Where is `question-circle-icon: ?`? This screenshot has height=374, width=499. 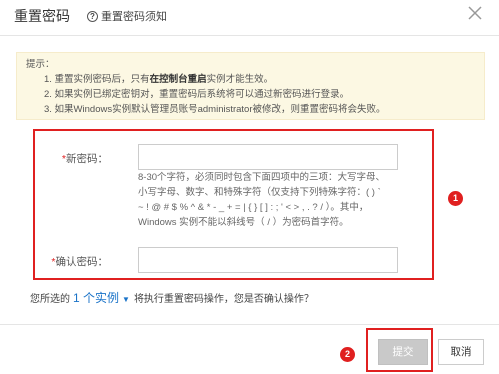 question-circle-icon: ? is located at coordinates (92, 16).